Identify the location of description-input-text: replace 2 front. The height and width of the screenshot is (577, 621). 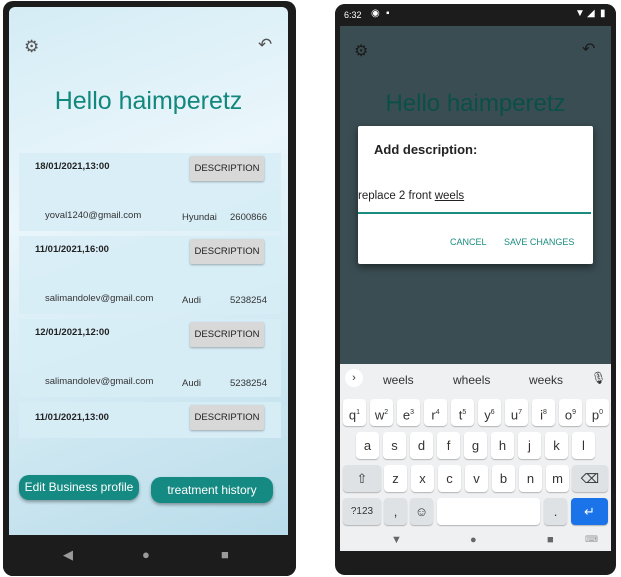
(396, 196).